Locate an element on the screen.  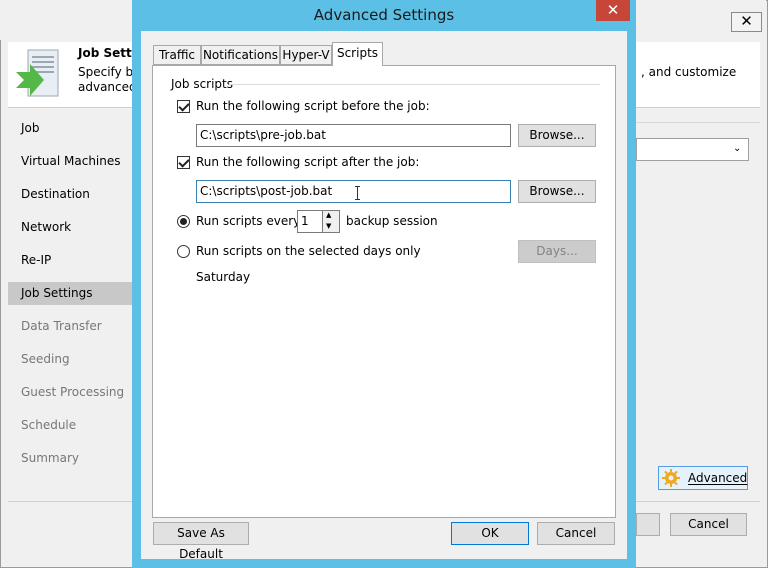
backup-session-count-input: 1 is located at coordinates (310, 221).